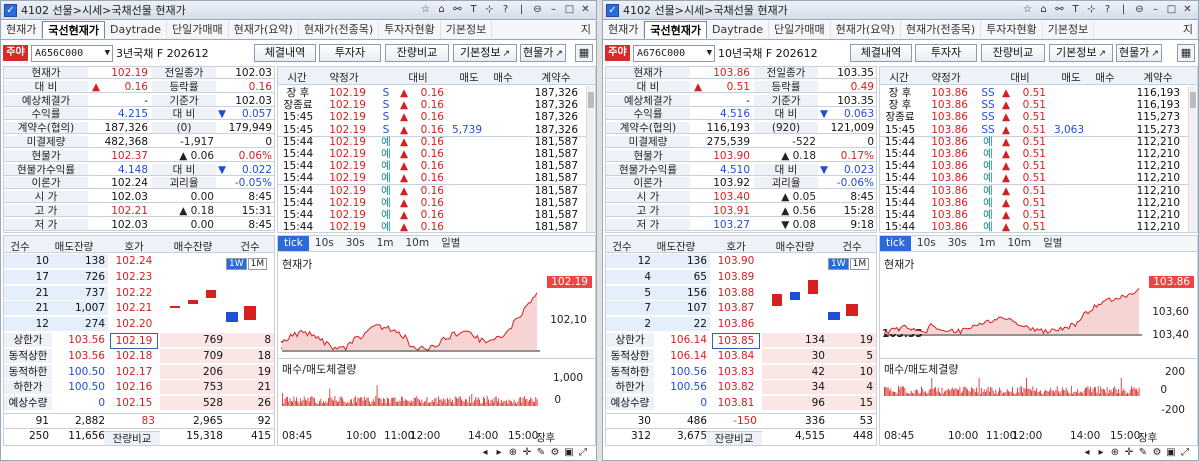 The height and width of the screenshot is (461, 1199). I want to click on text-icon: T, so click(1075, 10).